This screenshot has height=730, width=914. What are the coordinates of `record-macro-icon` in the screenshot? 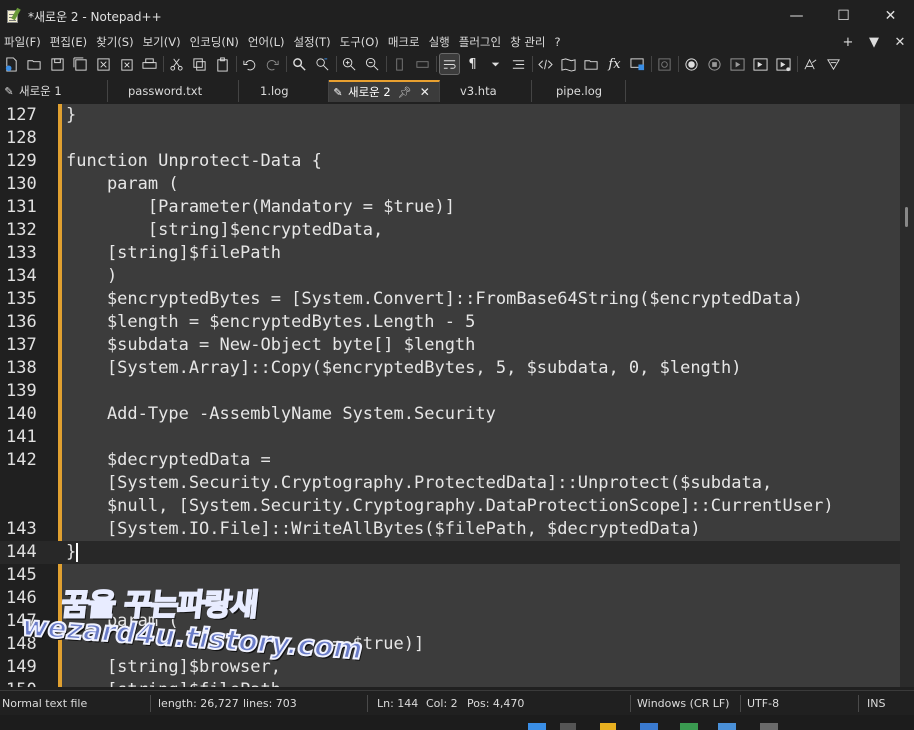 It's located at (691, 64).